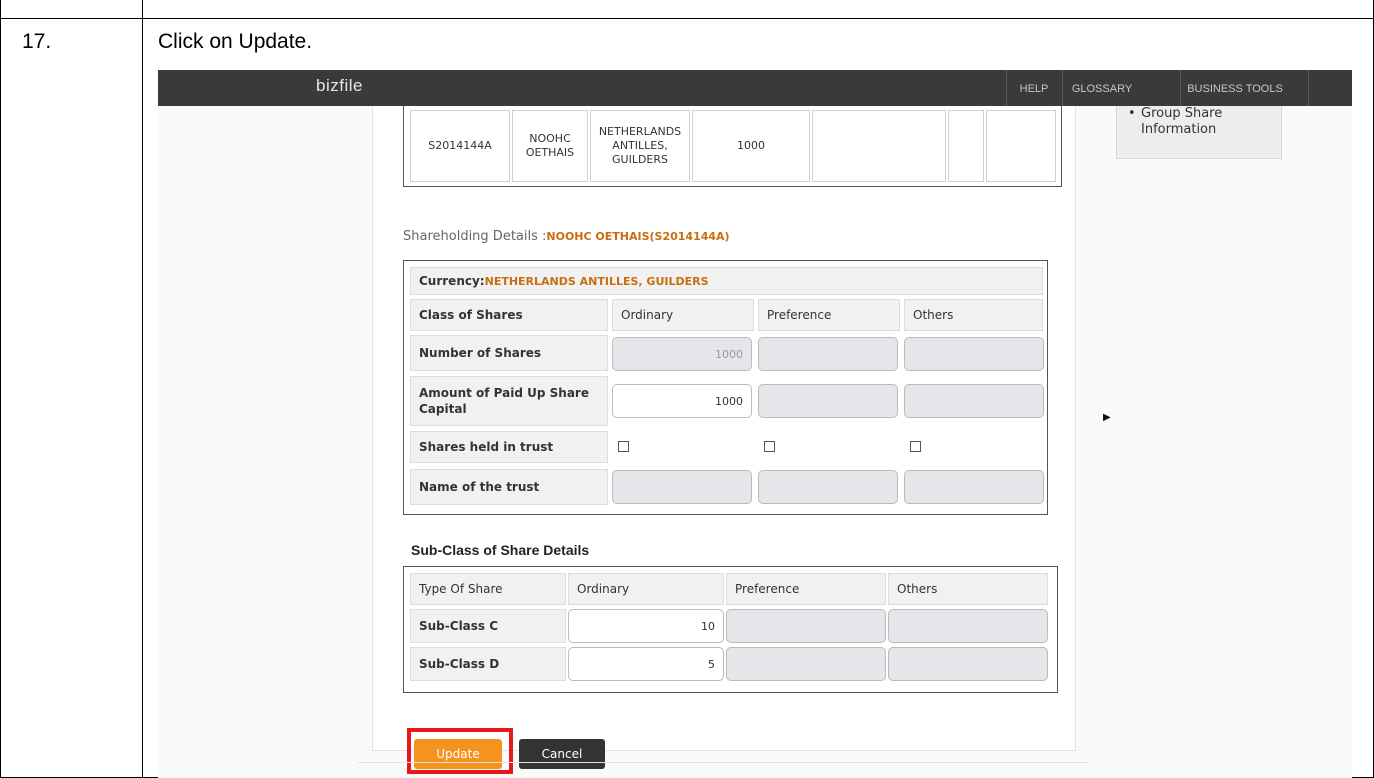  I want to click on side-menu-item: • Group Share Information, so click(1189, 122).